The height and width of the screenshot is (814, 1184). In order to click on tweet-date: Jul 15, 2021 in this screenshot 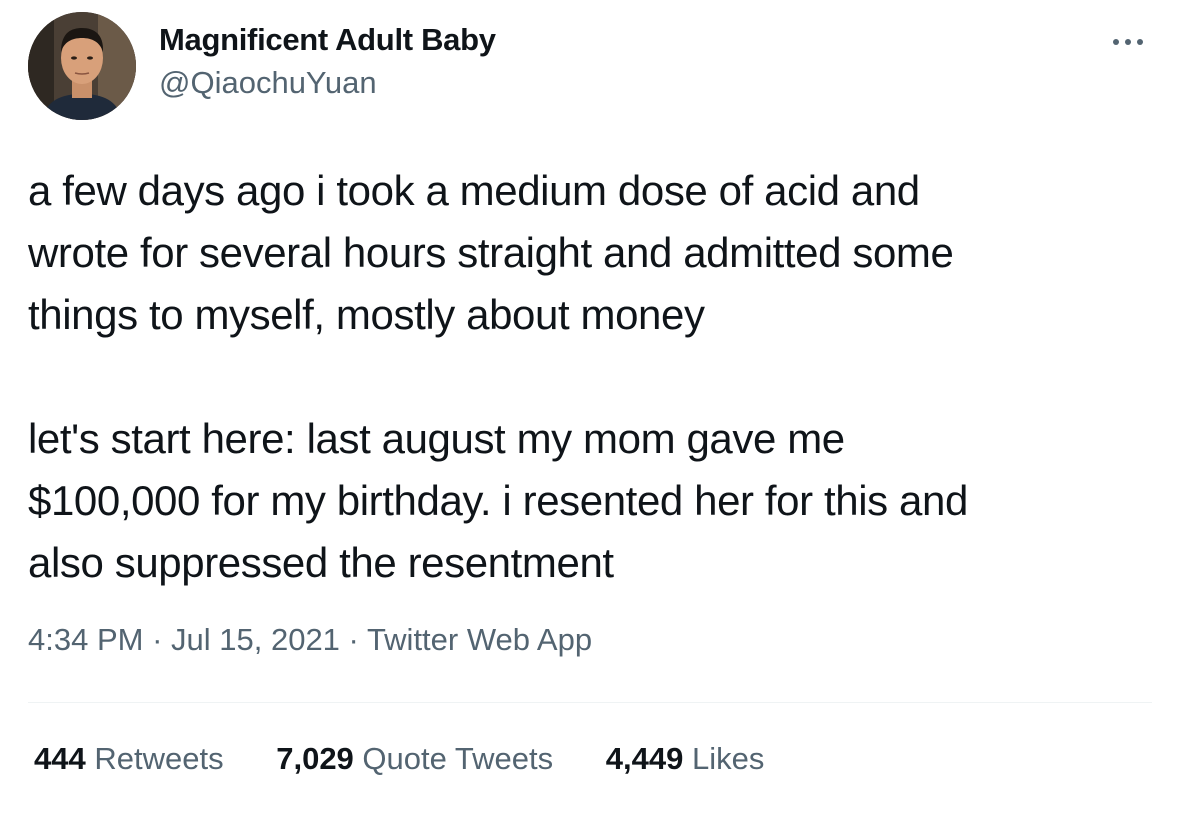, I will do `click(255, 639)`.